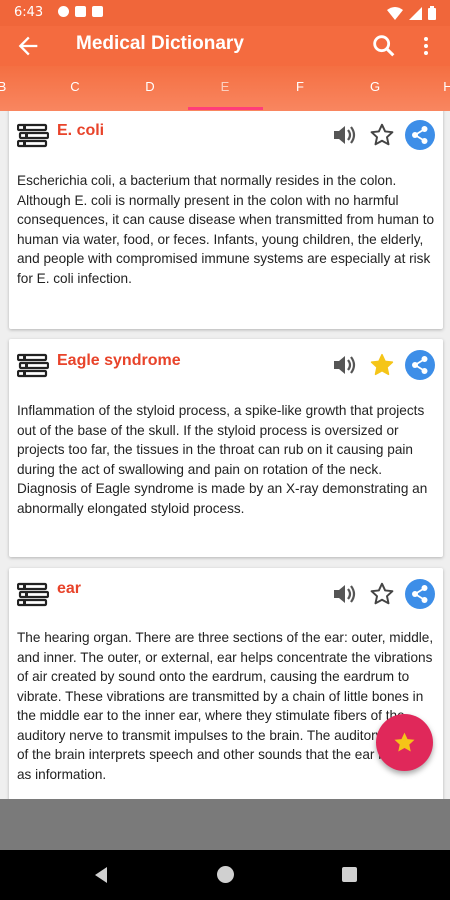 This screenshot has width=450, height=900. Describe the element at coordinates (97, 11) in the screenshot. I see `sd-card-icon` at that location.